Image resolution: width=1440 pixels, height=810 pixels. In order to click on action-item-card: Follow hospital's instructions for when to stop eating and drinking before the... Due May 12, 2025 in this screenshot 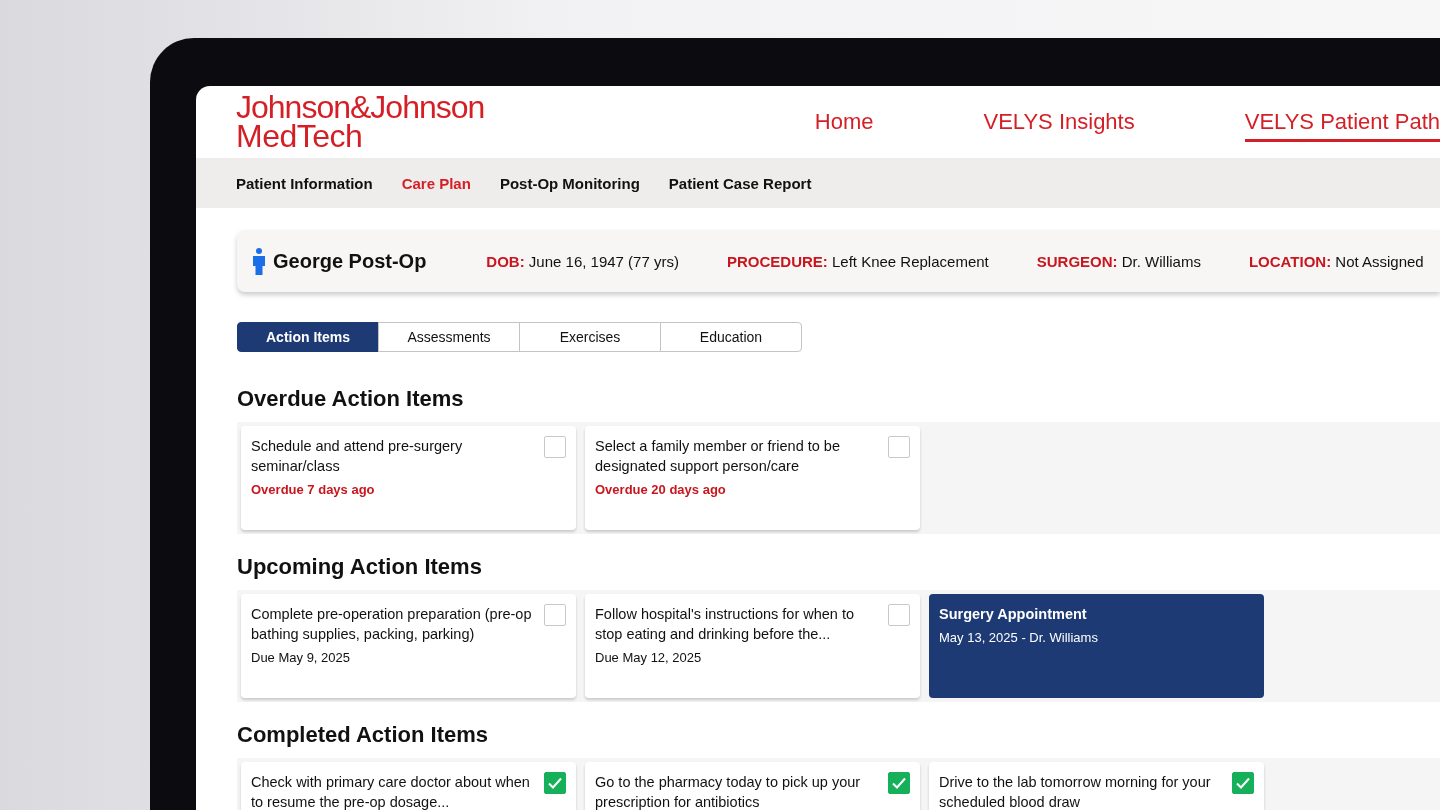, I will do `click(752, 646)`.